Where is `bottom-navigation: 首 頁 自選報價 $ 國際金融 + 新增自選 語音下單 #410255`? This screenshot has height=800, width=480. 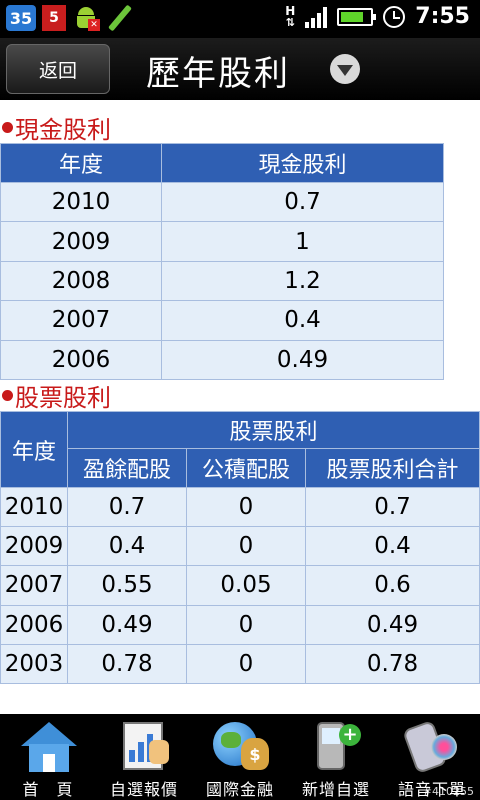 bottom-navigation: 首 頁 自選報價 $ 國際金融 + 新增自選 語音下單 #410255 is located at coordinates (240, 757).